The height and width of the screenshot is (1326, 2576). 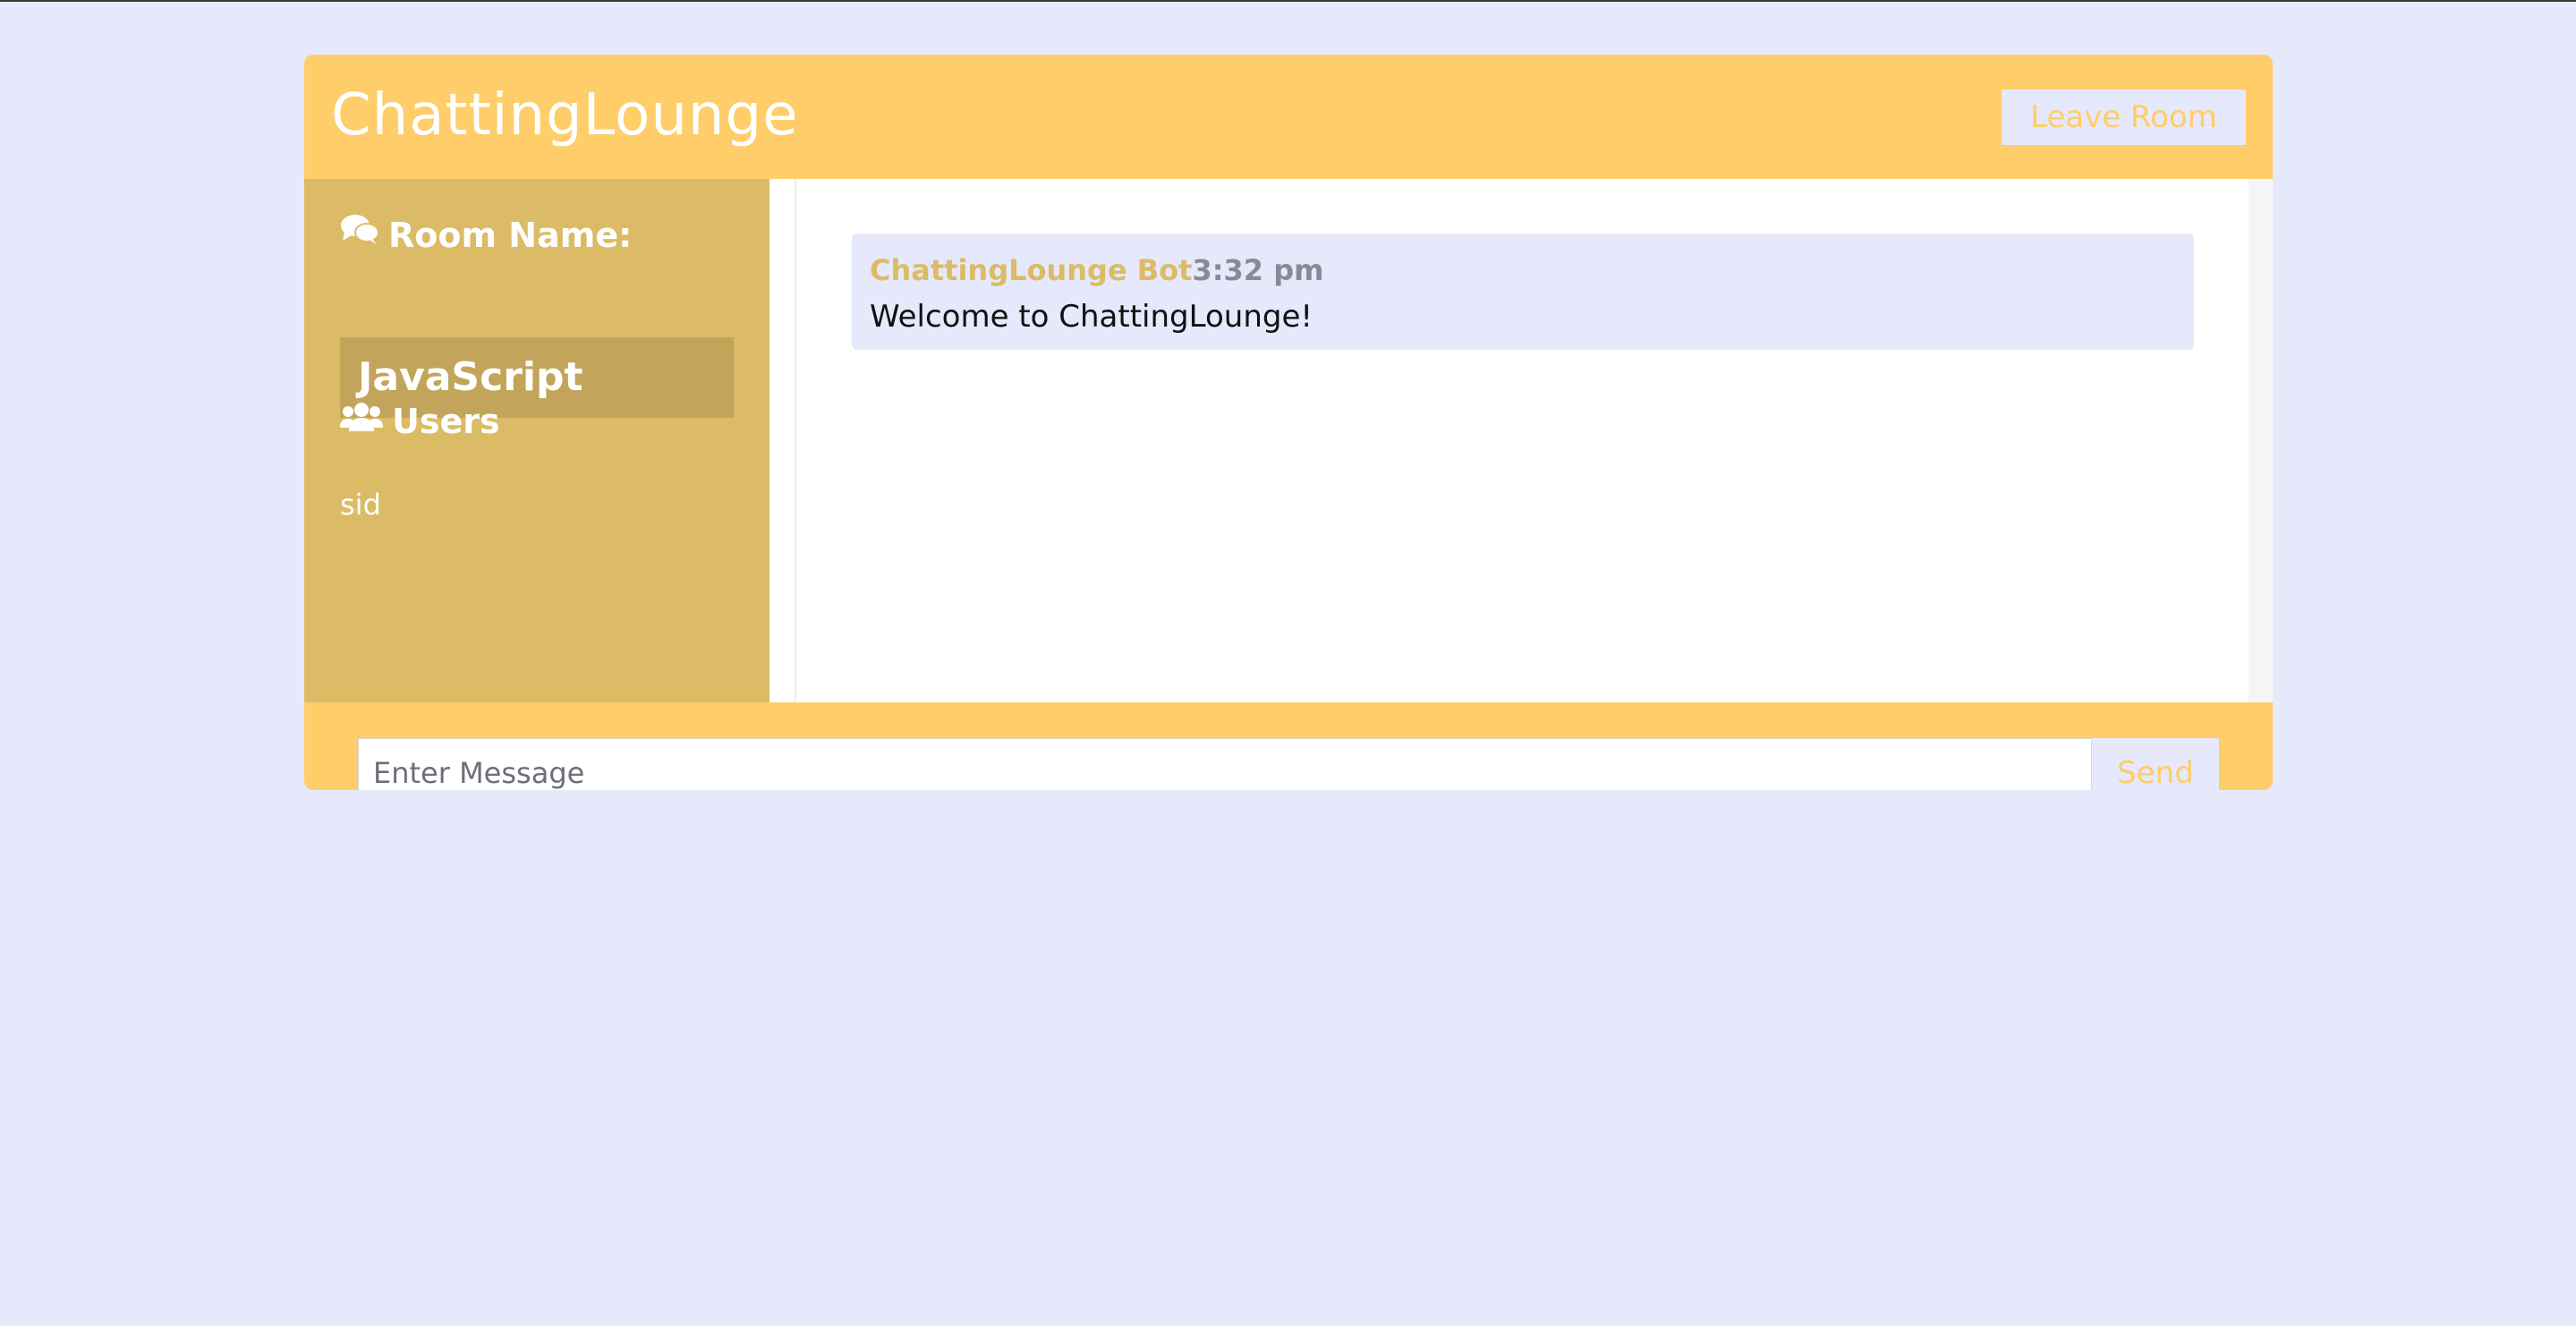 What do you see at coordinates (360, 505) in the screenshot?
I see `user-list-item: sid` at bounding box center [360, 505].